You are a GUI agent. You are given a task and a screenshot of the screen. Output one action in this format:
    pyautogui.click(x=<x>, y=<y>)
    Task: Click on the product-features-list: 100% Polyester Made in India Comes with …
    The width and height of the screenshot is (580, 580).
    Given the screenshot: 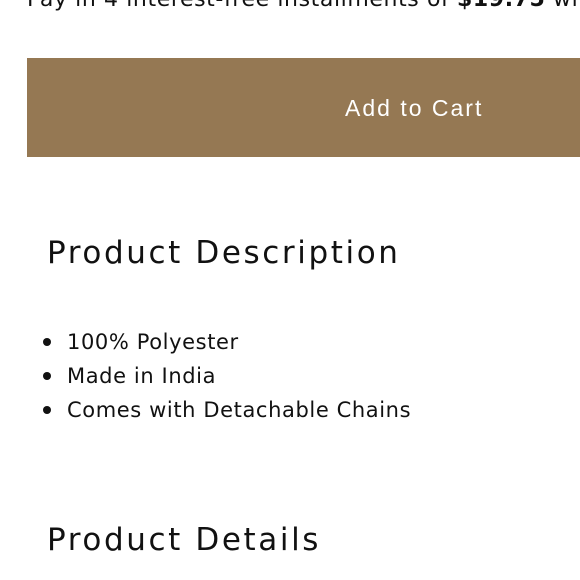 What is the action you would take?
    pyautogui.click(x=225, y=376)
    